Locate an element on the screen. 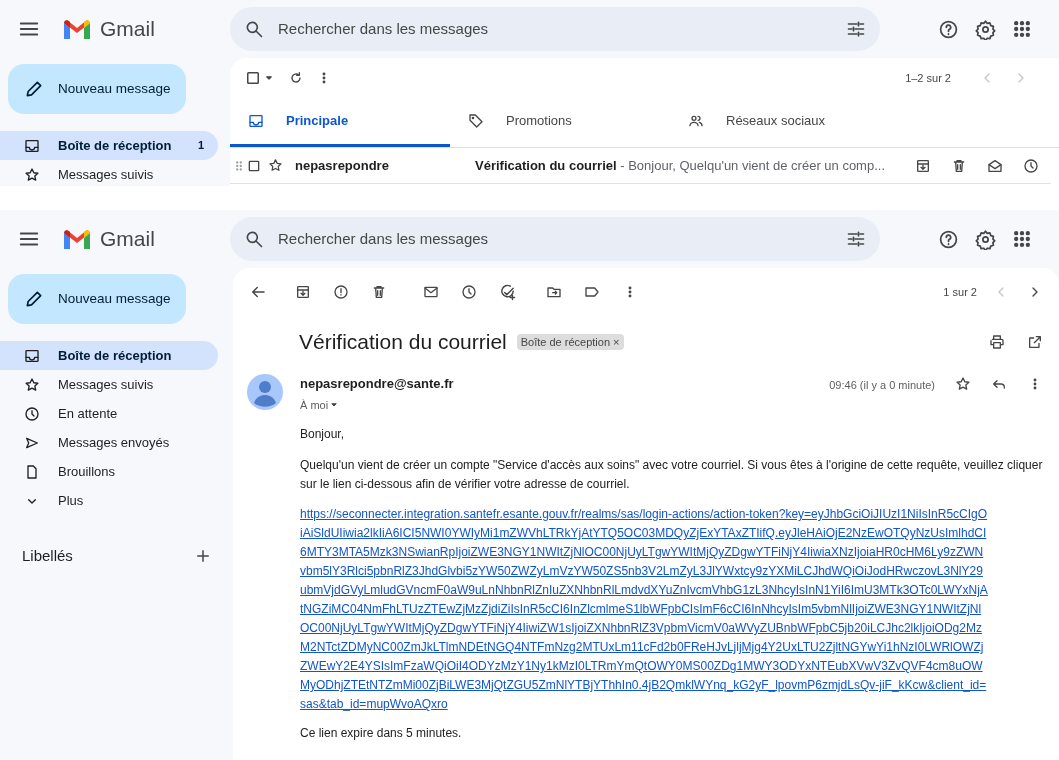 This screenshot has width=1059, height=760. received-time: 09:46 (il y a 0 minute) is located at coordinates (882, 385).